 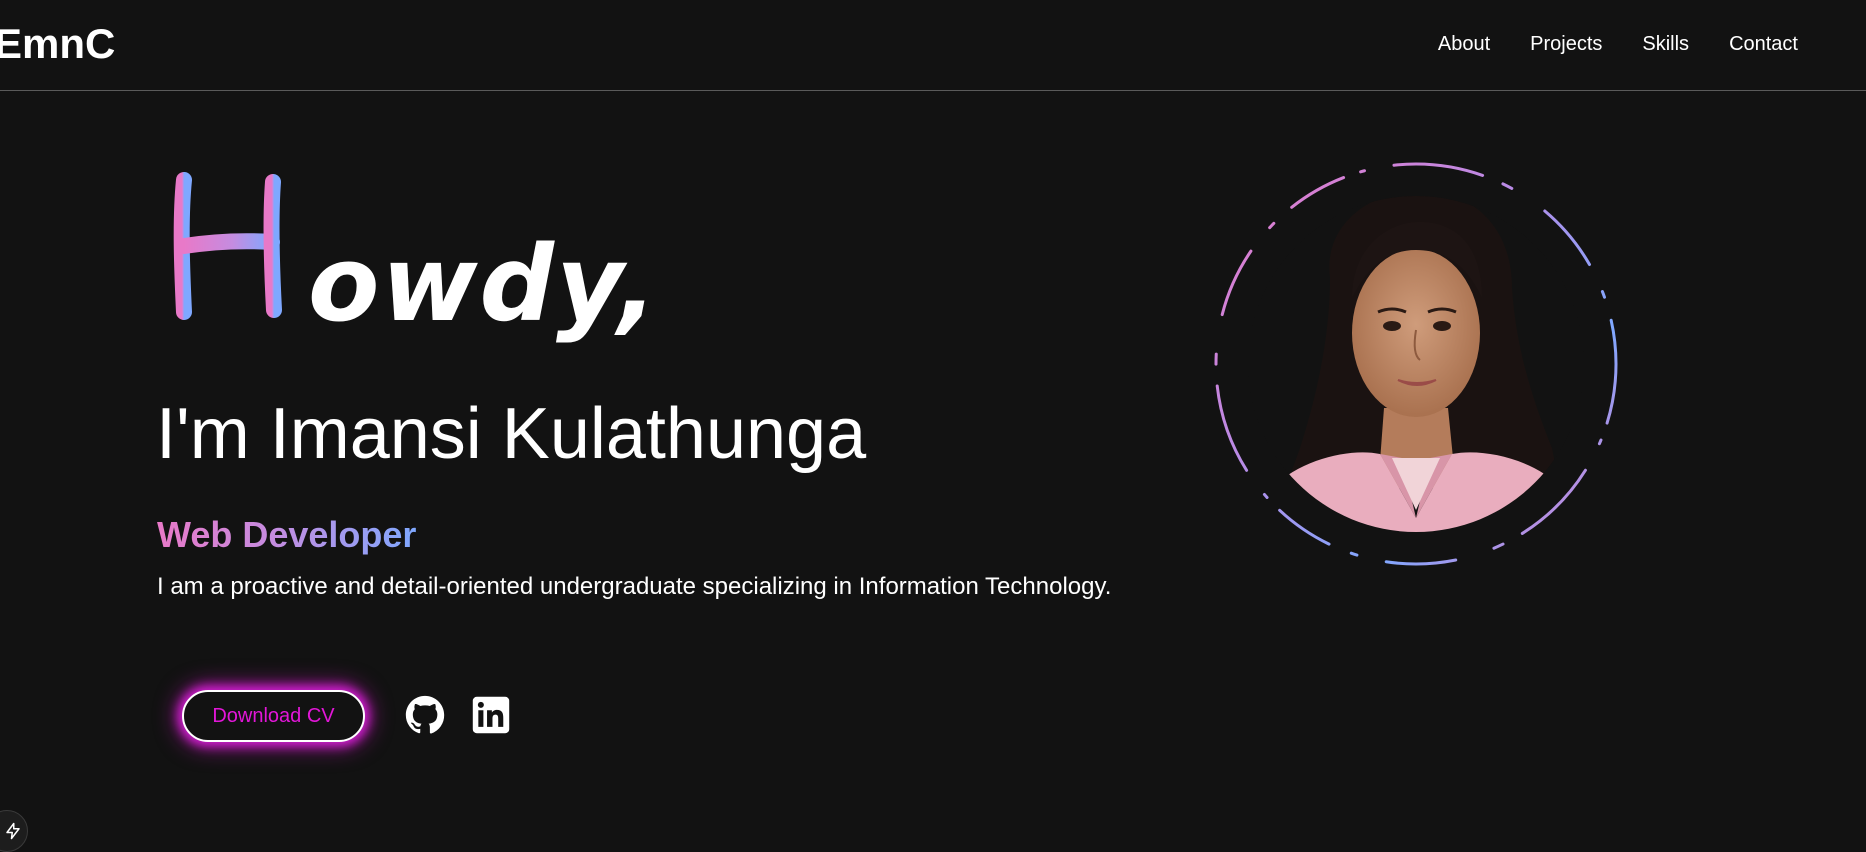 What do you see at coordinates (484, 284) in the screenshot?
I see `greeting-rest: owdy,` at bounding box center [484, 284].